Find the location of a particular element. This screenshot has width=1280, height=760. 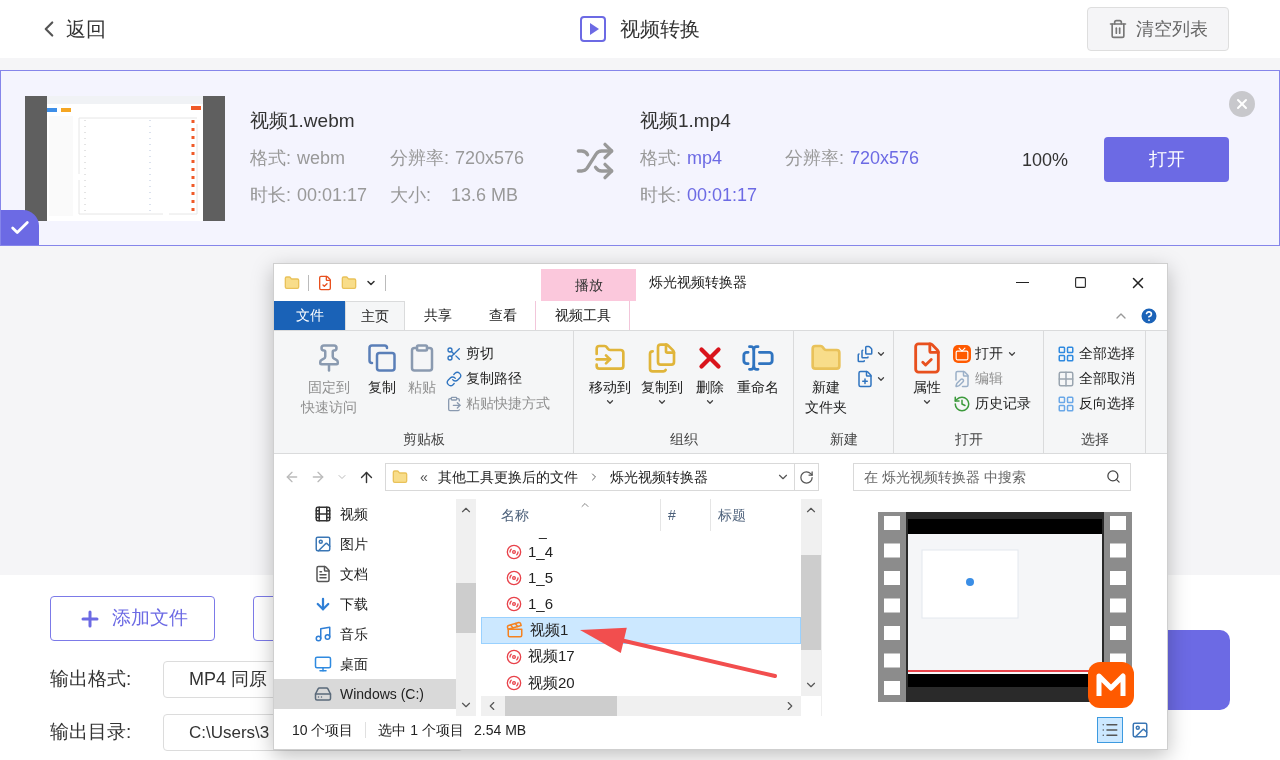

group-label: 选择 is located at coordinates (1094, 439).